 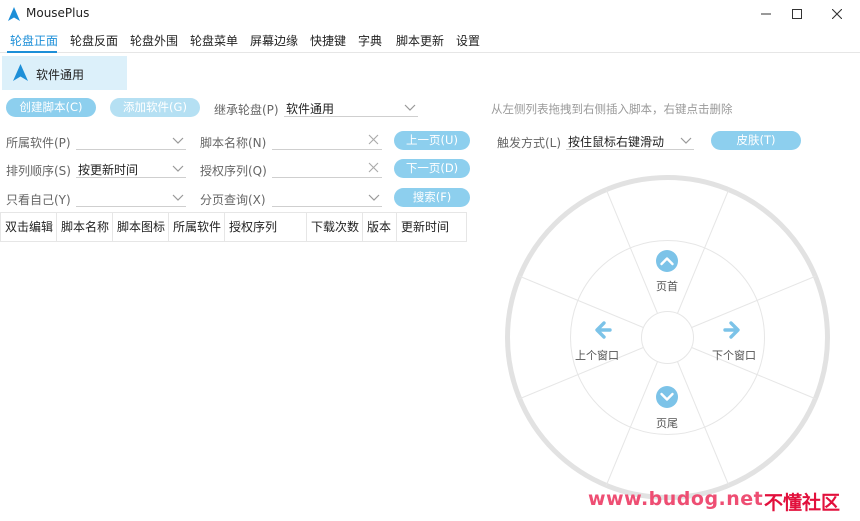 What do you see at coordinates (676, 499) in the screenshot?
I see `watermark-url: www.budog.net` at bounding box center [676, 499].